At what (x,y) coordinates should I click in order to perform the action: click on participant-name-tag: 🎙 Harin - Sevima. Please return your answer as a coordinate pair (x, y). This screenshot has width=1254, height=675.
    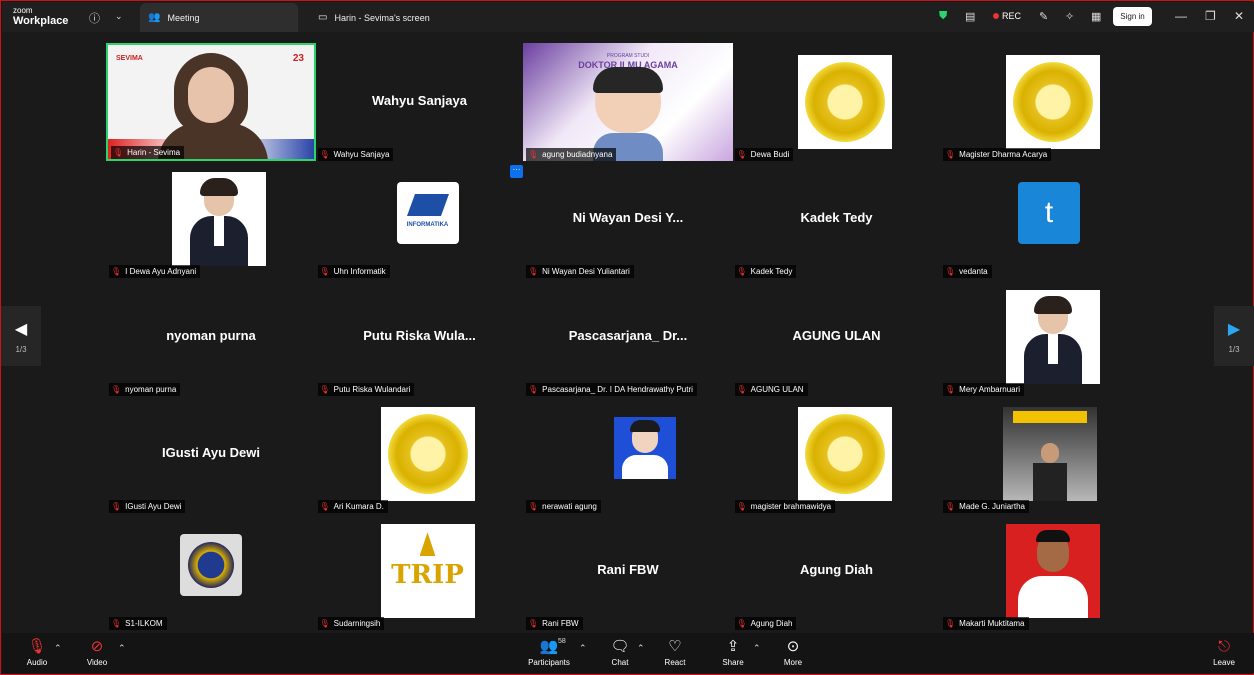
    Looking at the image, I should click on (148, 152).